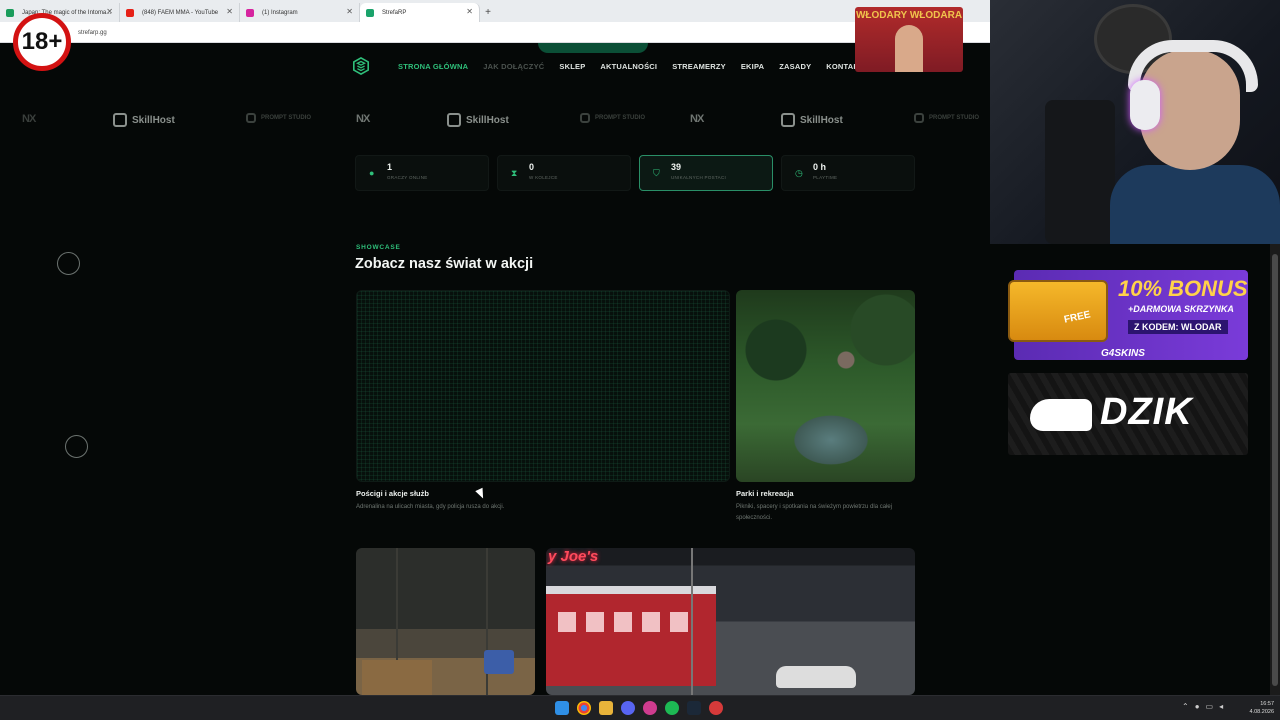 This screenshot has height=720, width=1280. Describe the element at coordinates (1195, 204) in the screenshot. I see `streamer-body` at that location.